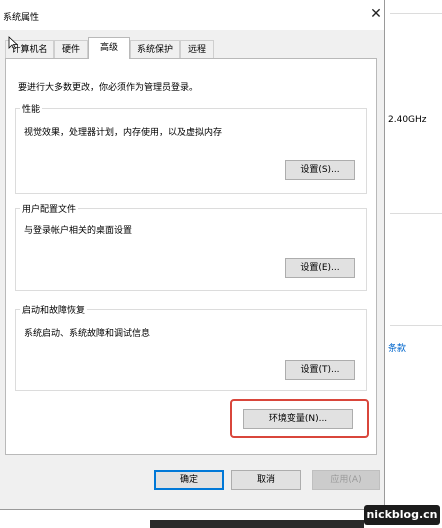  I want to click on ok-button: 确定, so click(189, 480).